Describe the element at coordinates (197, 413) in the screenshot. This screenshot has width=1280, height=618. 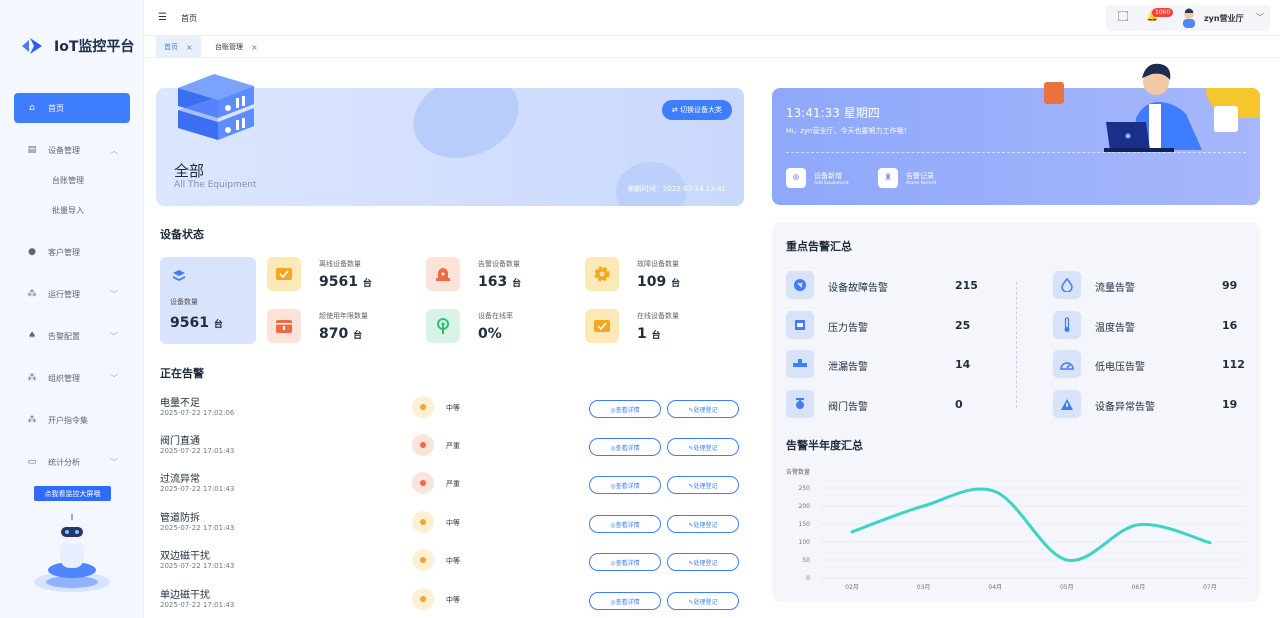
I see `alarm-time: 2025-07-22 17:02:06` at that location.